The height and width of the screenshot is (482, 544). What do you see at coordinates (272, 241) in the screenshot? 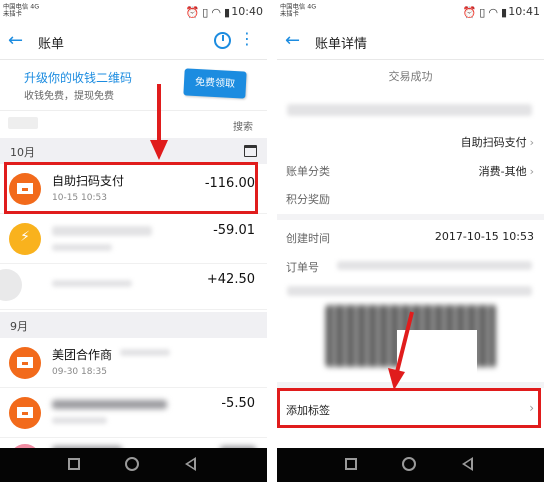
I see `divider` at bounding box center [272, 241].